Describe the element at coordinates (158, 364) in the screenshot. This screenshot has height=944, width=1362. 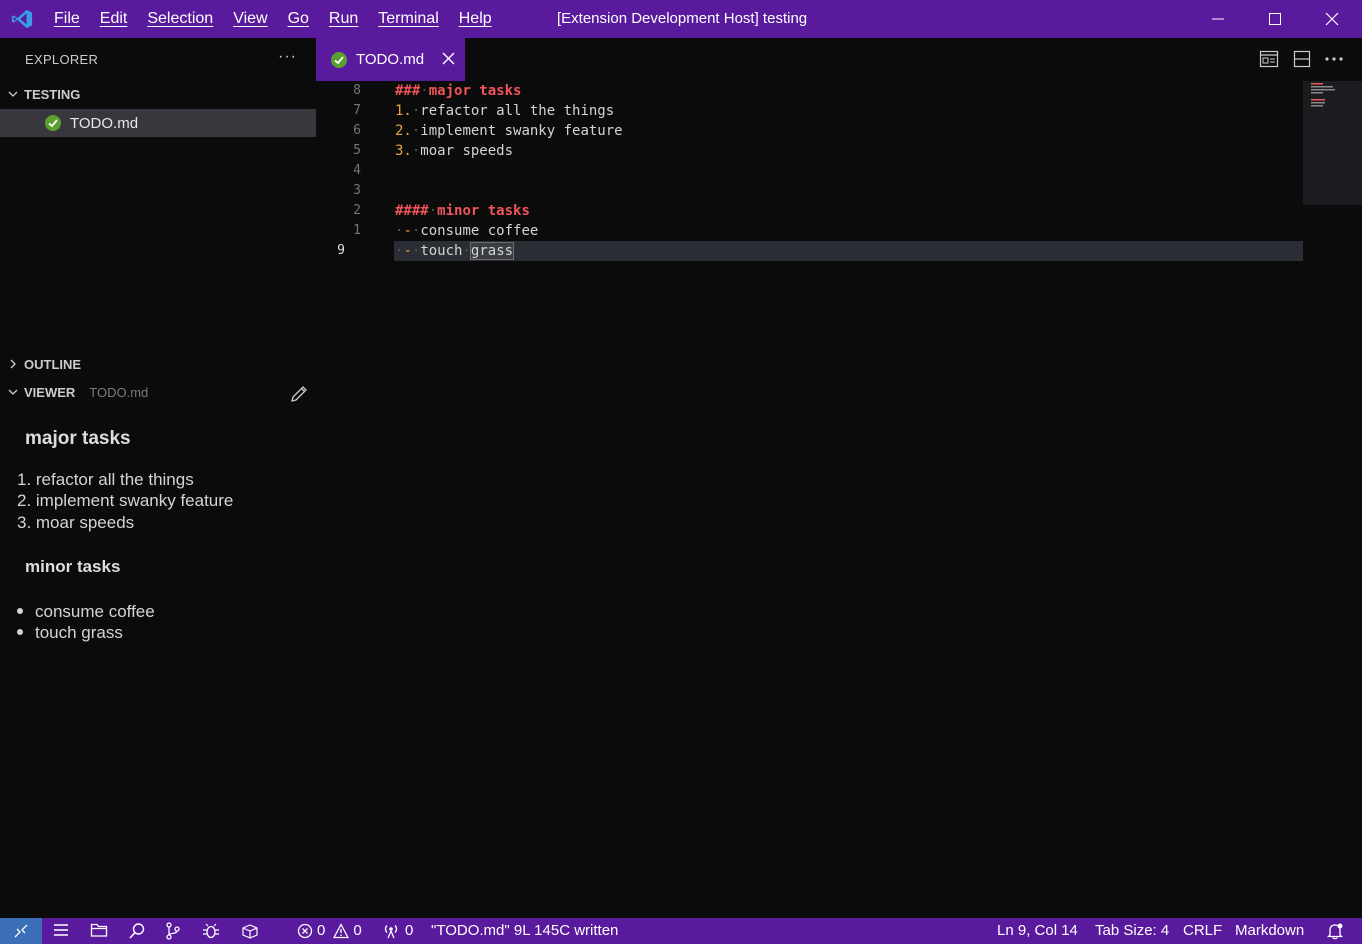
I see `outline-section: OUTLINE` at that location.